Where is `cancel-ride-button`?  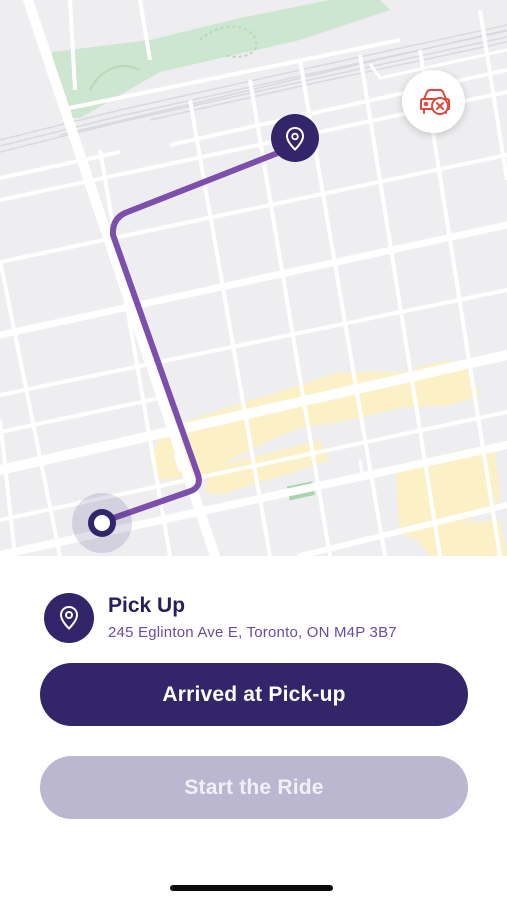 cancel-ride-button is located at coordinates (433, 101).